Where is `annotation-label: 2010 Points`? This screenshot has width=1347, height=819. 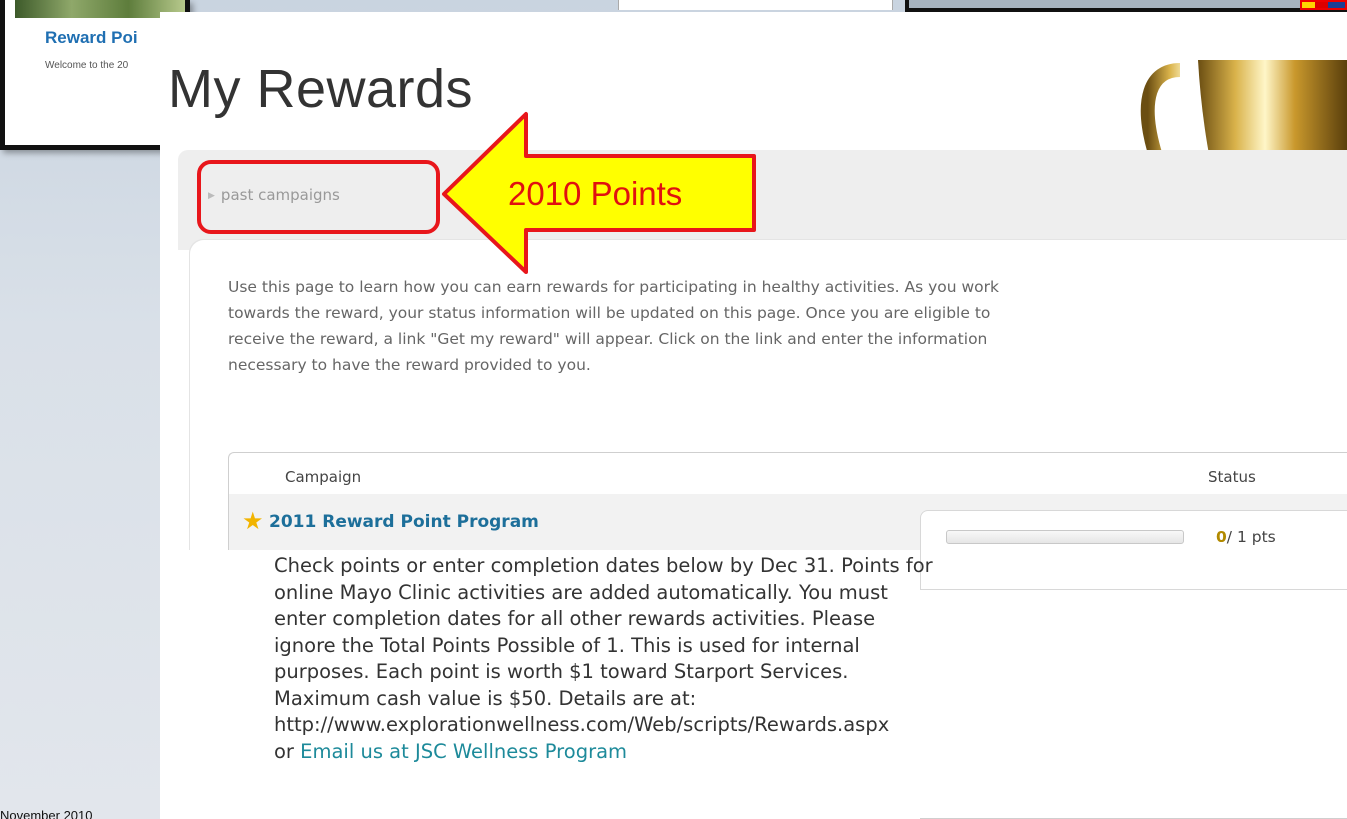
annotation-label: 2010 Points is located at coordinates (595, 193).